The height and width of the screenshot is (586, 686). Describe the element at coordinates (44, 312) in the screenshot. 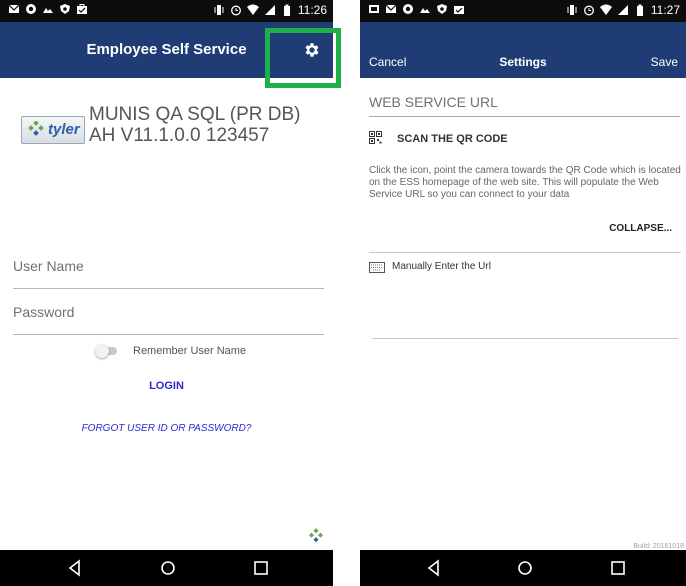

I see `password-placeholder: Password` at that location.